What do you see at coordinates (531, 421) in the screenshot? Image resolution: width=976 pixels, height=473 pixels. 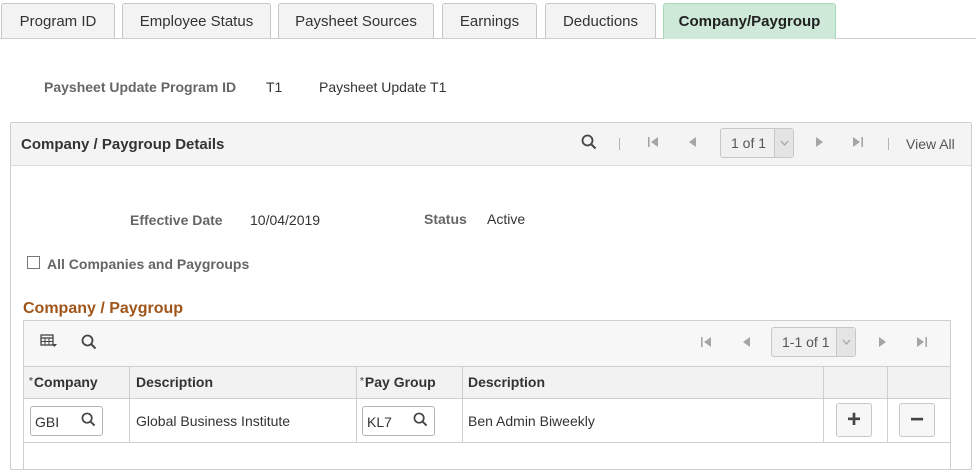 I see `pay-group-description-value: Ben Admin Biweekly` at bounding box center [531, 421].